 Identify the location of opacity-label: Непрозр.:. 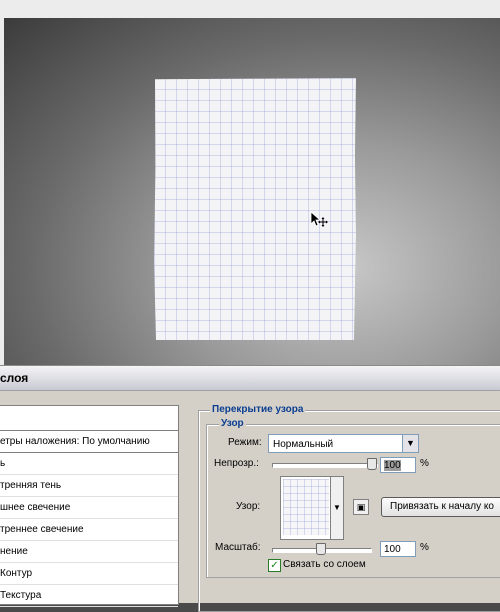
(236, 463).